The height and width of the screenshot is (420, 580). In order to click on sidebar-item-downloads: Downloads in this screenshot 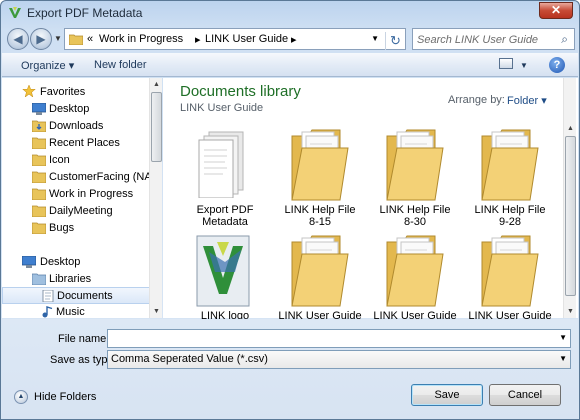, I will do `click(77, 126)`.